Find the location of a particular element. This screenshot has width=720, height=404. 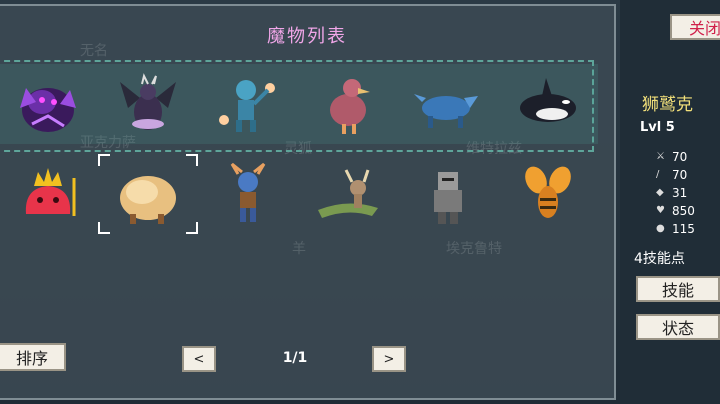

blue-imp-monster-icon is located at coordinates (248, 192).